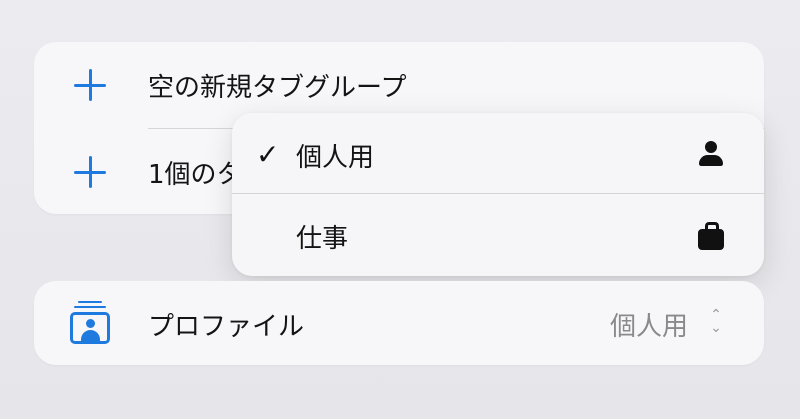 Image resolution: width=800 pixels, height=419 pixels. What do you see at coordinates (716, 322) in the screenshot?
I see `chevron-up-down-icon: ⌃ ⌄` at bounding box center [716, 322].